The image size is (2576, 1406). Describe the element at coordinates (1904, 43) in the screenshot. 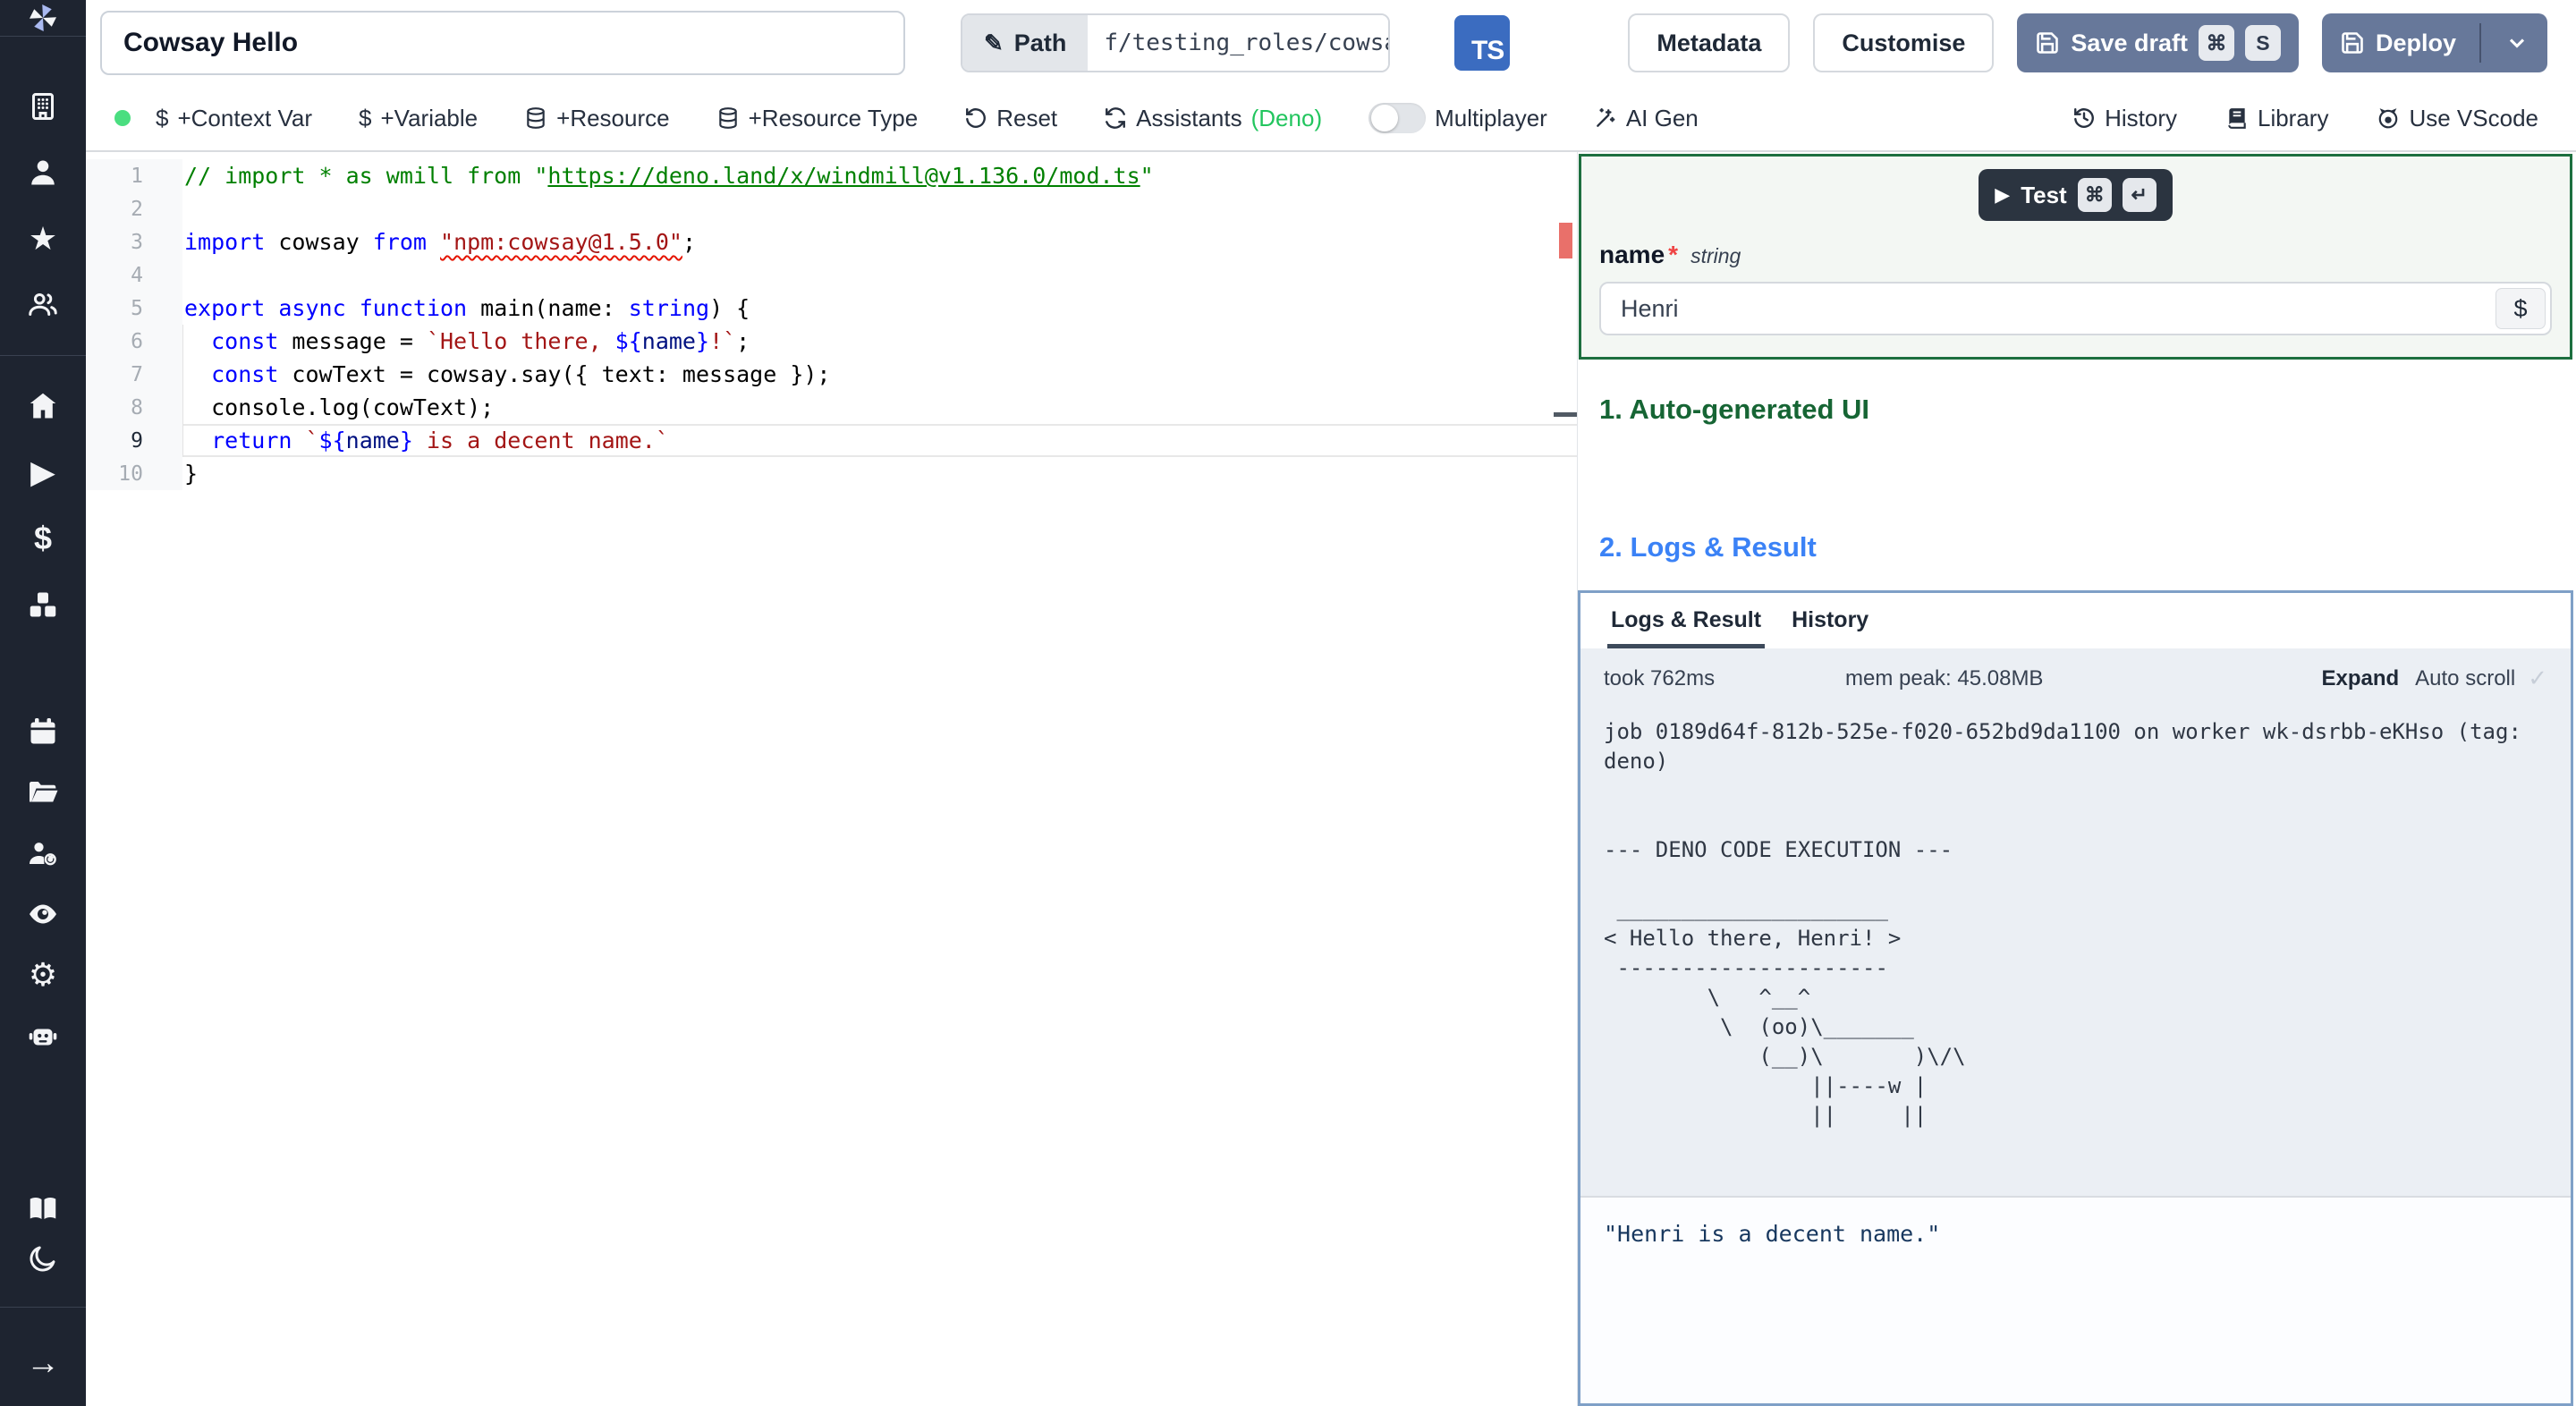

I see `customise-button: Customise` at that location.